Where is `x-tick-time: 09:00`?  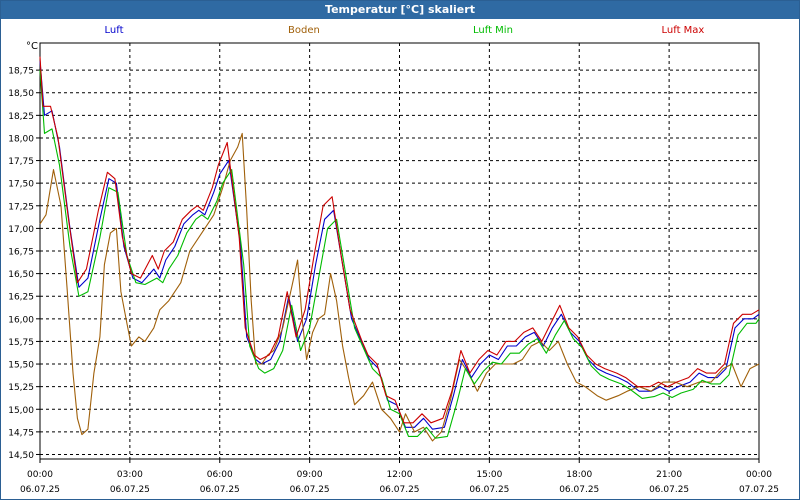 x-tick-time: 09:00 is located at coordinates (310, 475).